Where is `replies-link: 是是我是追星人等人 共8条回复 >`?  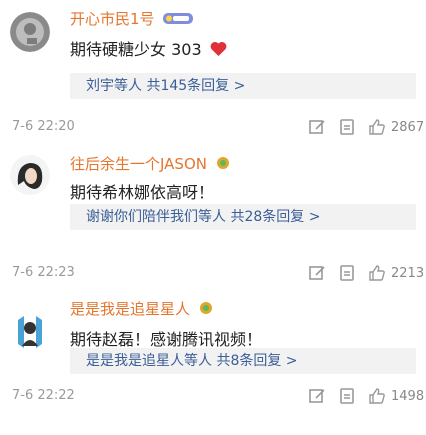 replies-link: 是是我是追星人等人 共8条回复 > is located at coordinates (243, 361).